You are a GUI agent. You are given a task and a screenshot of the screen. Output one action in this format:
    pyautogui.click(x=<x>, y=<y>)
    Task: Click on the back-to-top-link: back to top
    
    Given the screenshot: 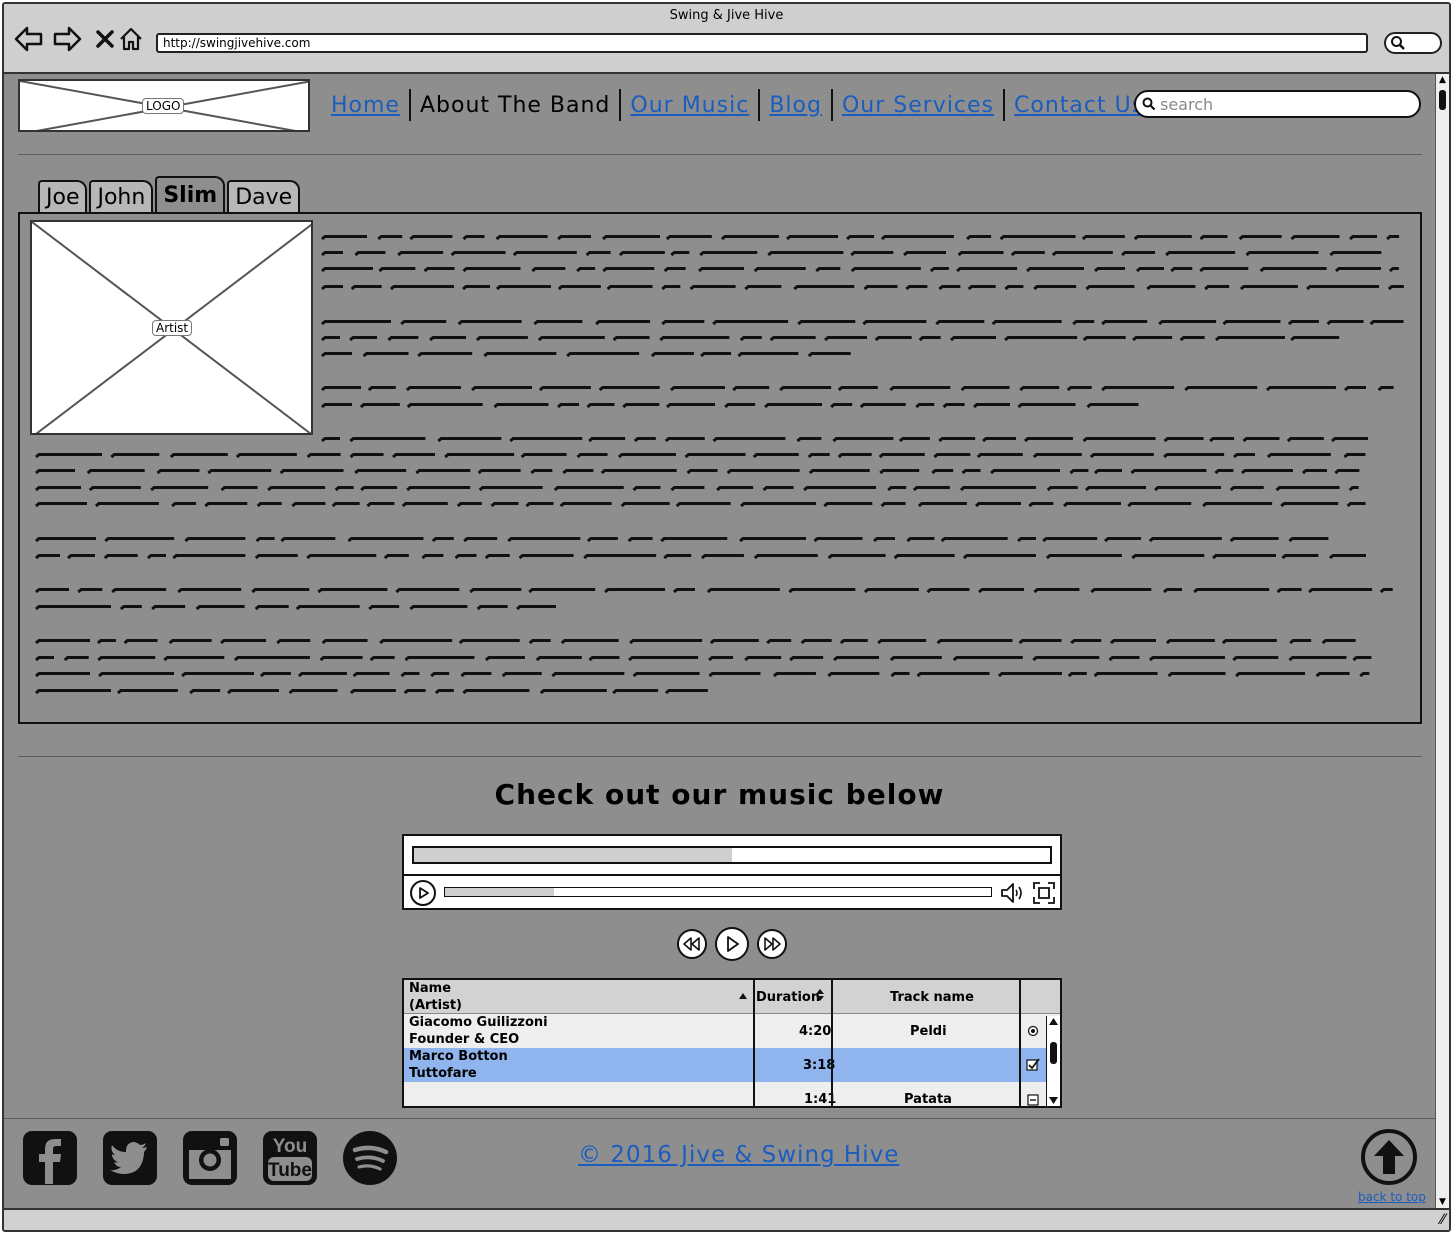 What is the action you would take?
    pyautogui.click(x=1392, y=1197)
    